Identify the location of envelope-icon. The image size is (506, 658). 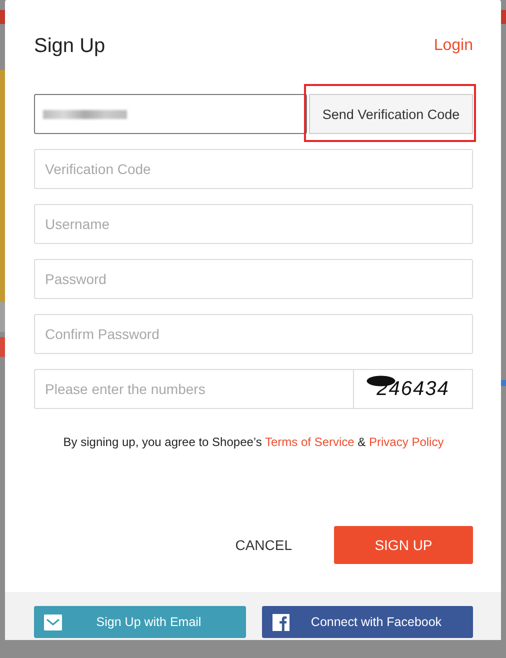
(53, 622).